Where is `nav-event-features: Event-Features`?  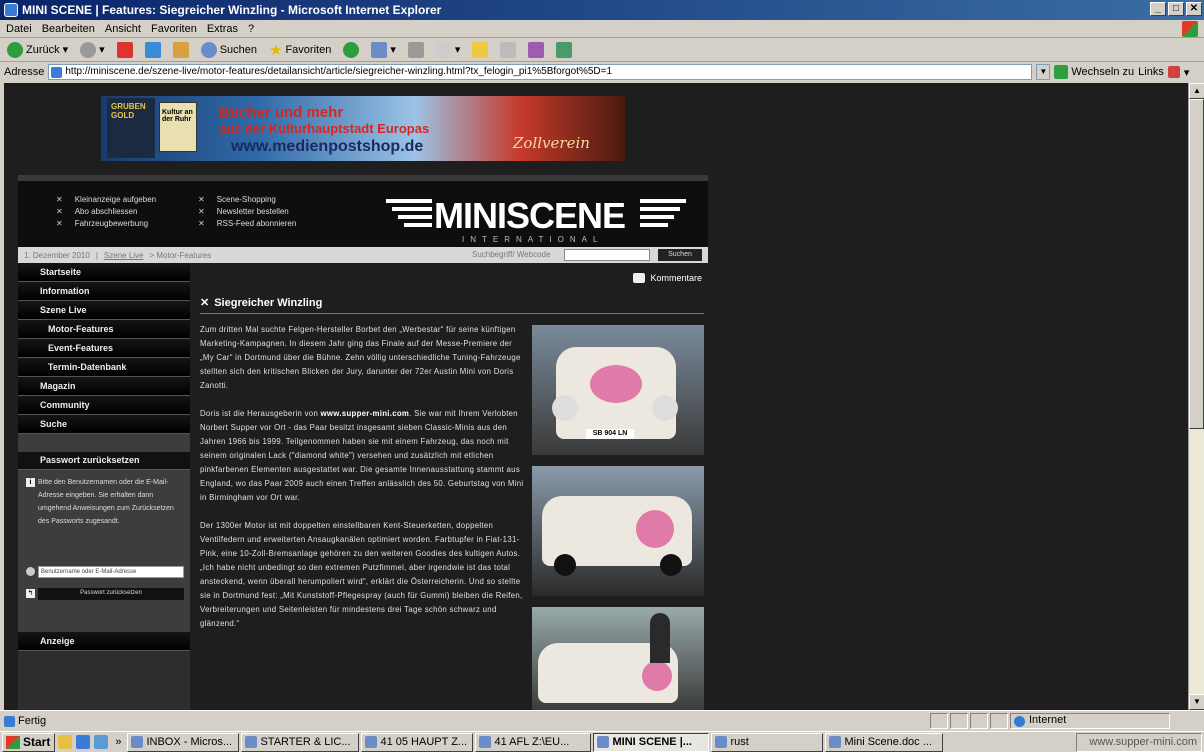
nav-event-features: Event-Features is located at coordinates (104, 348).